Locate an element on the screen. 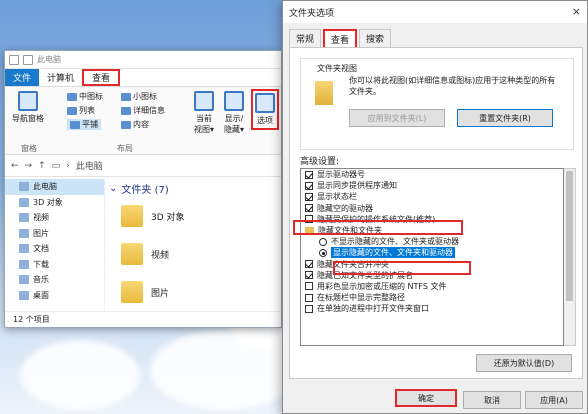 The width and height of the screenshot is (588, 414). setting-row: 隐藏受保护的操作系统文件(推荐) is located at coordinates (432, 219).